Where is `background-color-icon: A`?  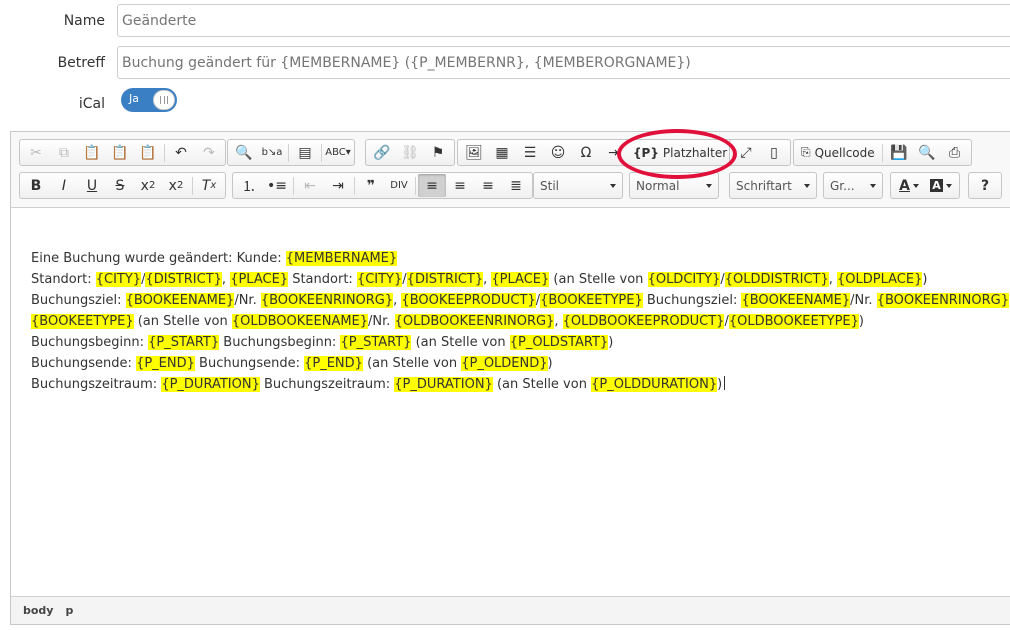
background-color-icon: A is located at coordinates (941, 185).